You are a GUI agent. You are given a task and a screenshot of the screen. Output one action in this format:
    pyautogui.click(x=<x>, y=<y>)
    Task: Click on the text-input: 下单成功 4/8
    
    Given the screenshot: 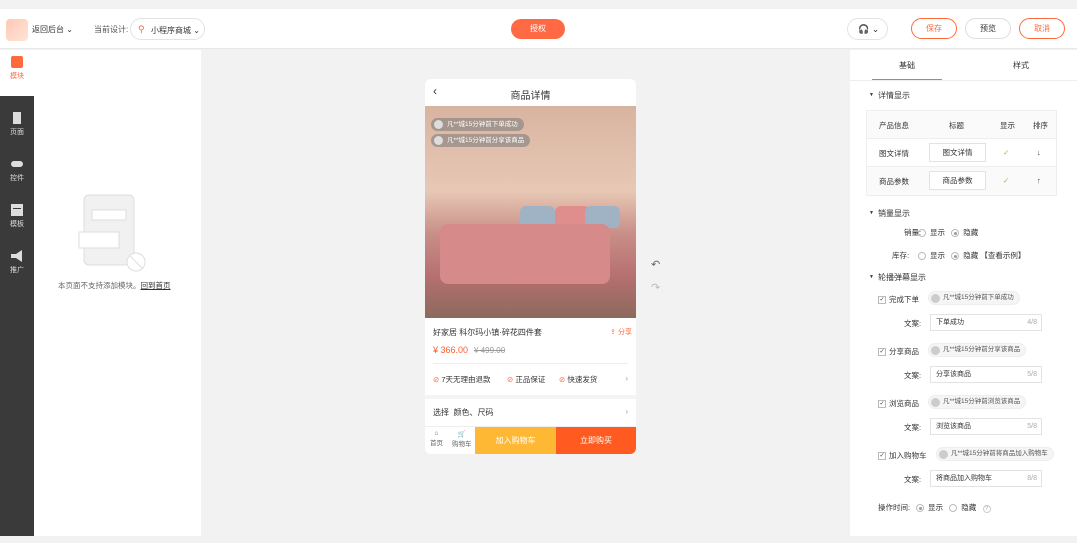 What is the action you would take?
    pyautogui.click(x=986, y=322)
    